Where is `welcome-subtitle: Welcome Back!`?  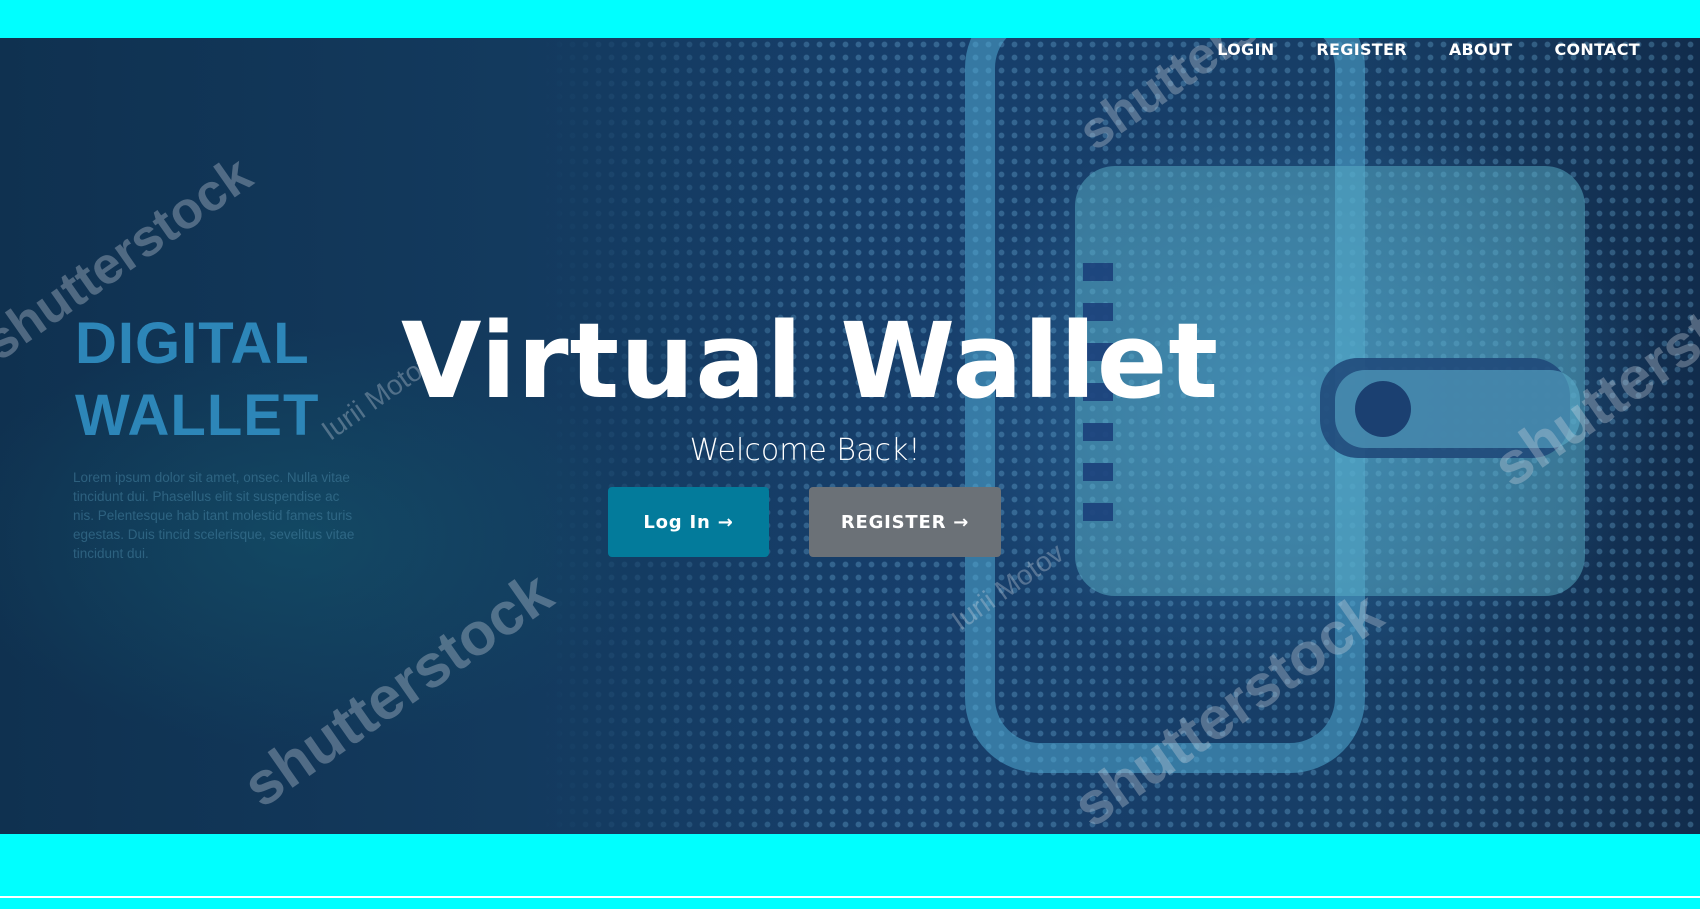 welcome-subtitle: Welcome Back! is located at coordinates (805, 450).